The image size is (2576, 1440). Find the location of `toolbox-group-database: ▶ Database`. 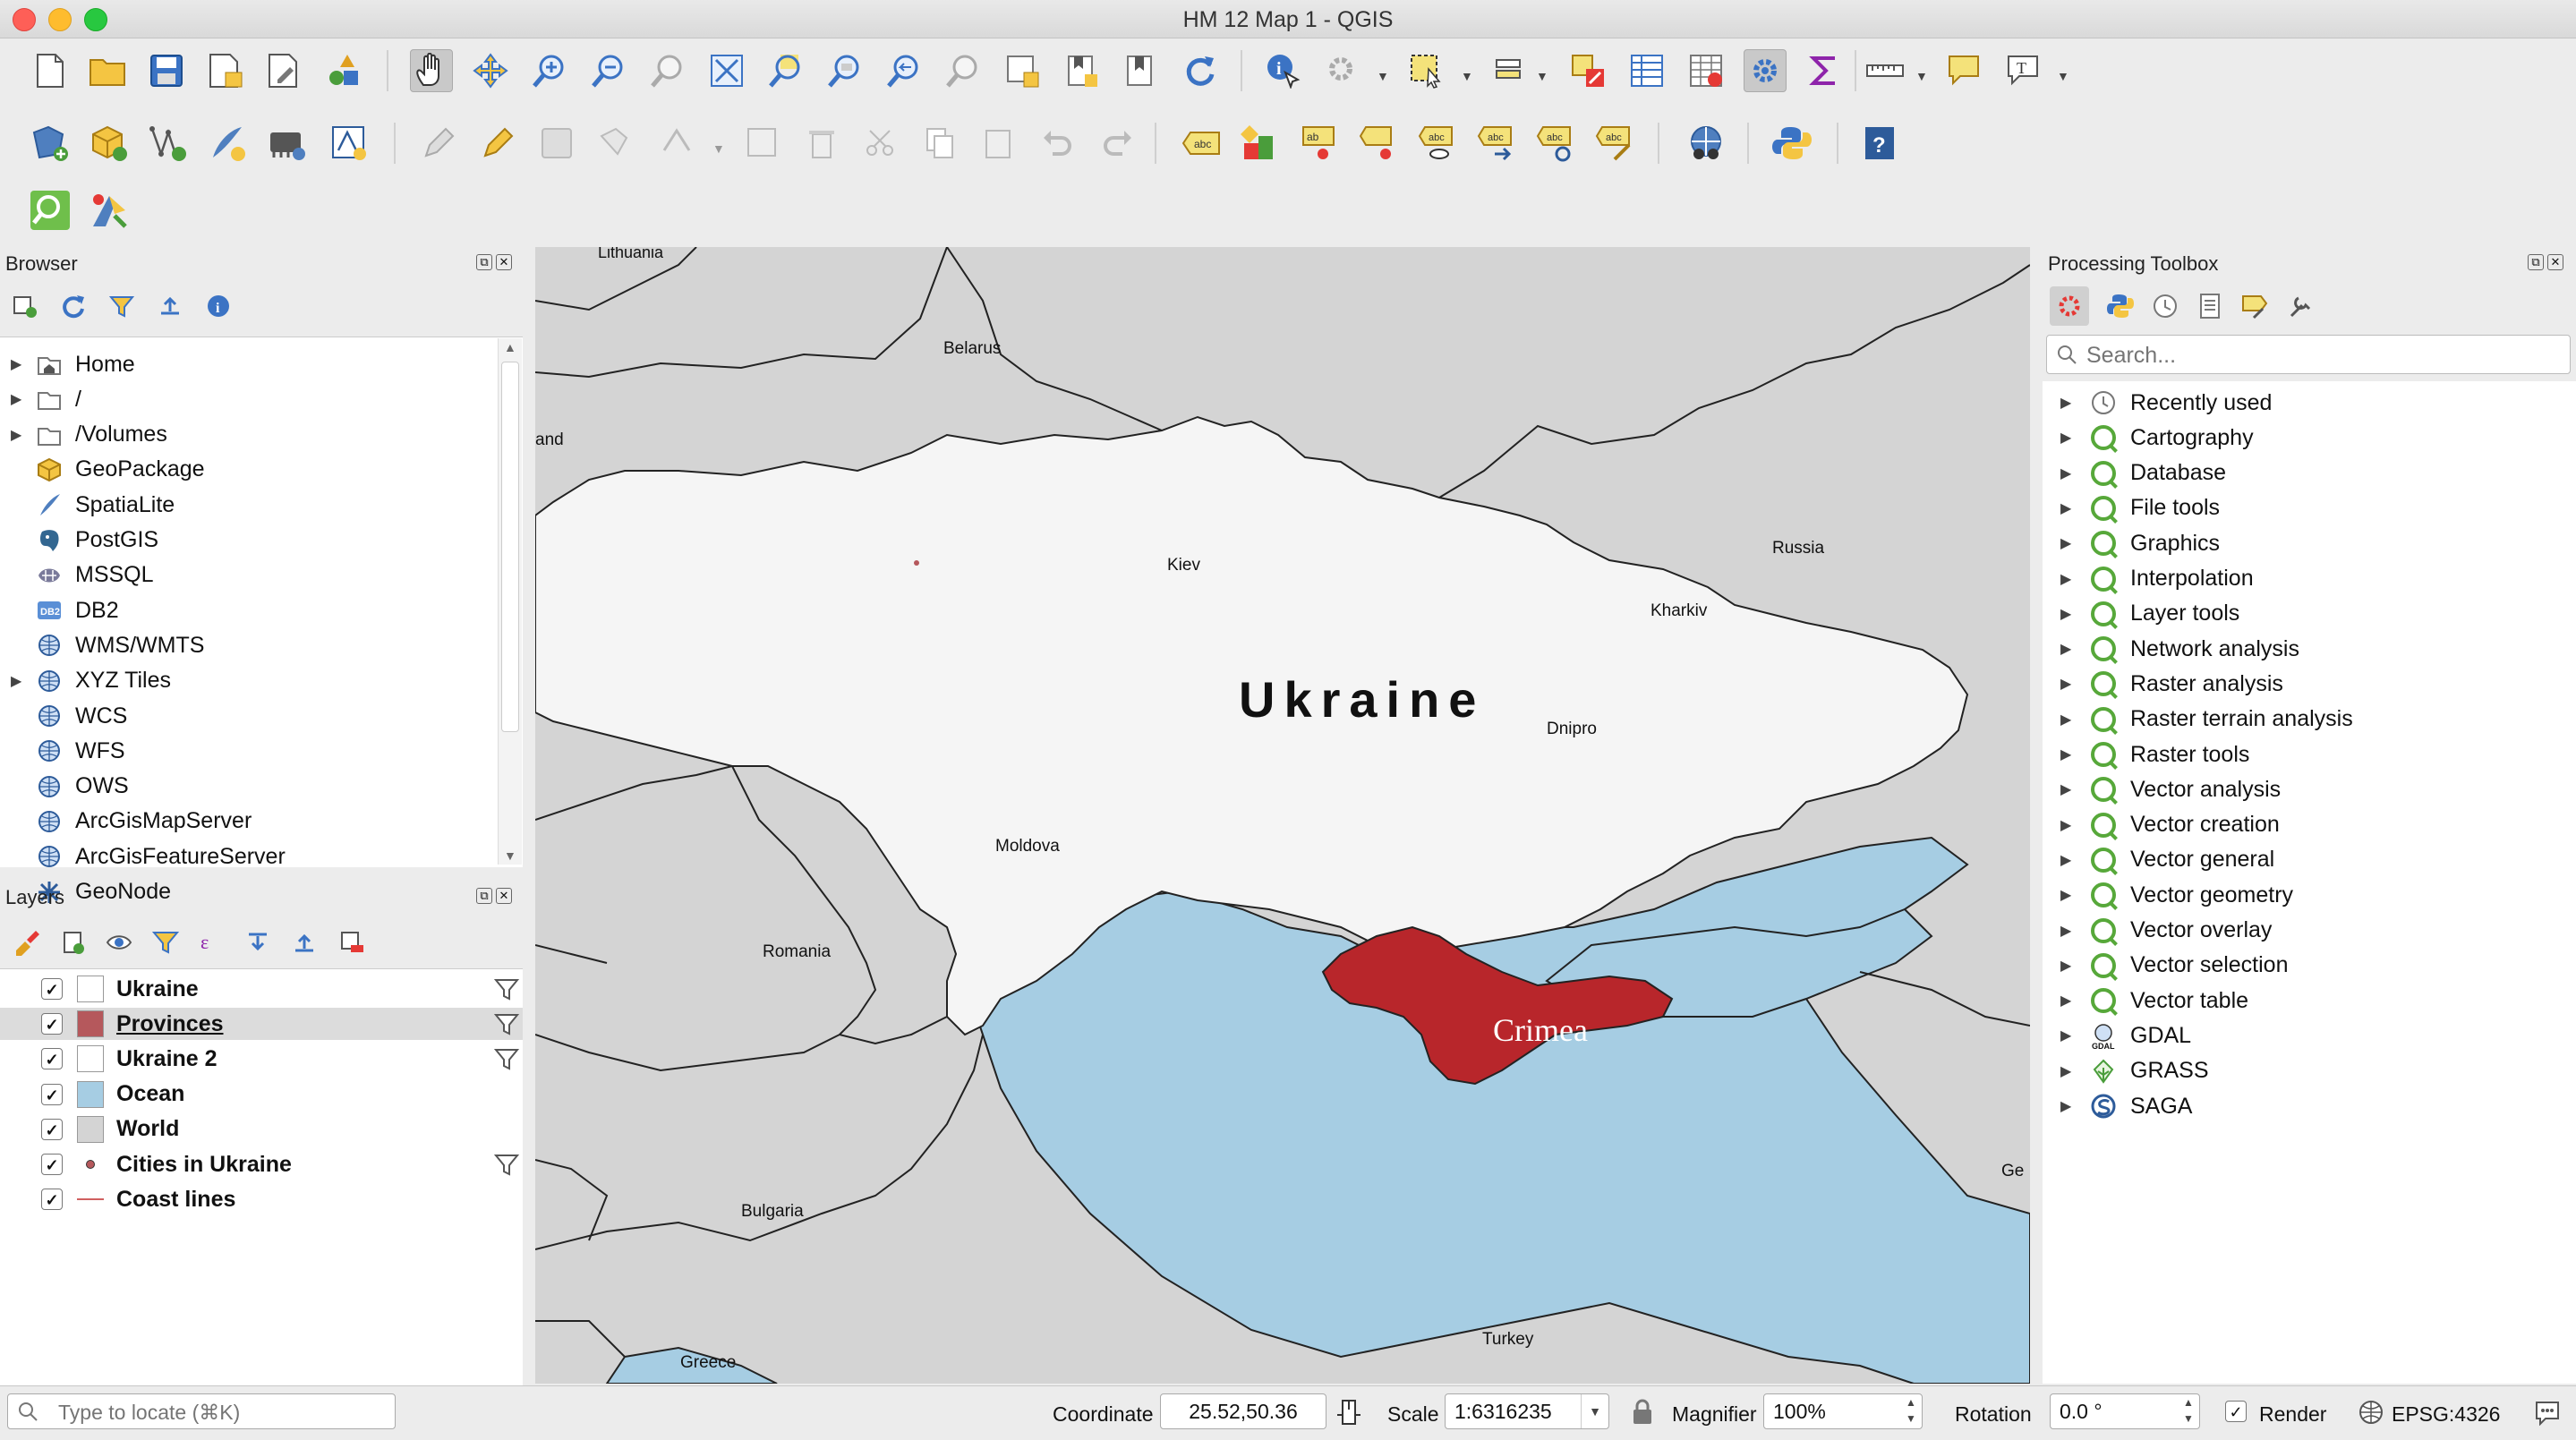

toolbox-group-database: ▶ Database is located at coordinates (2134, 473).